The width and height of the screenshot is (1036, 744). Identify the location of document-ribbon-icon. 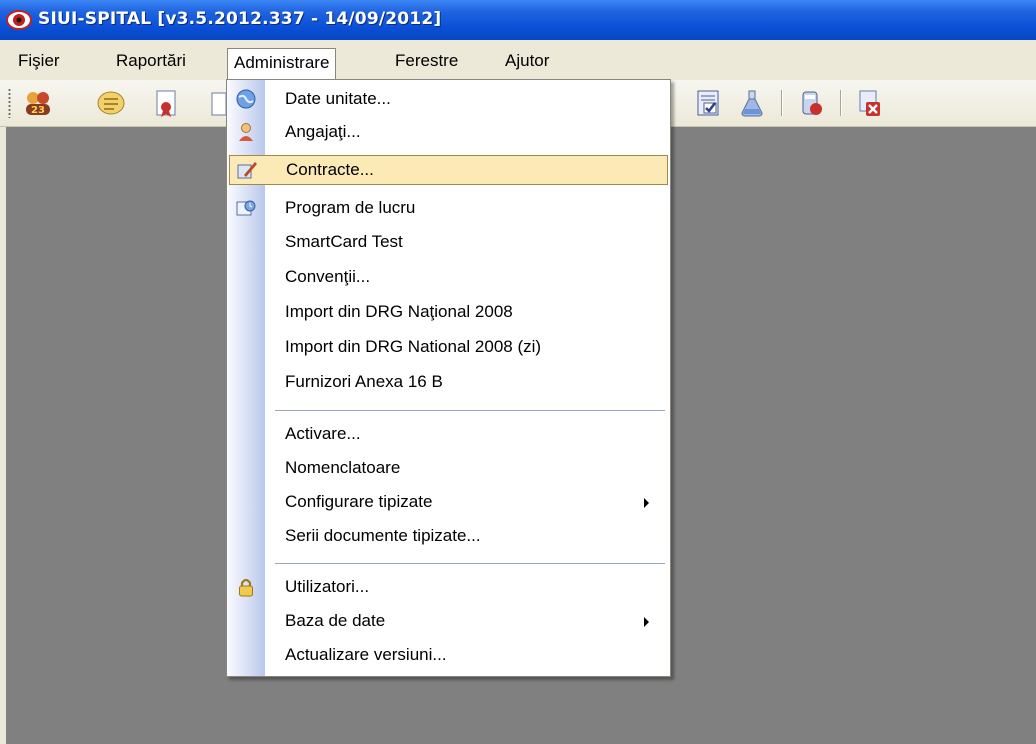
(166, 103).